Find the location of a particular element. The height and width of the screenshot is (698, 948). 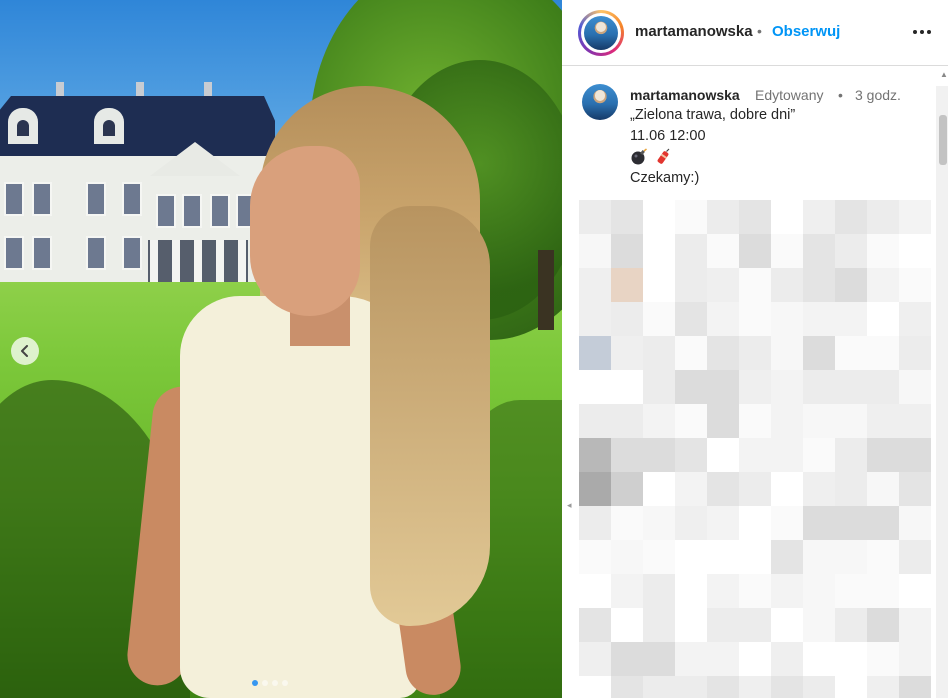

post-timestamp: 3 godz. is located at coordinates (878, 95).